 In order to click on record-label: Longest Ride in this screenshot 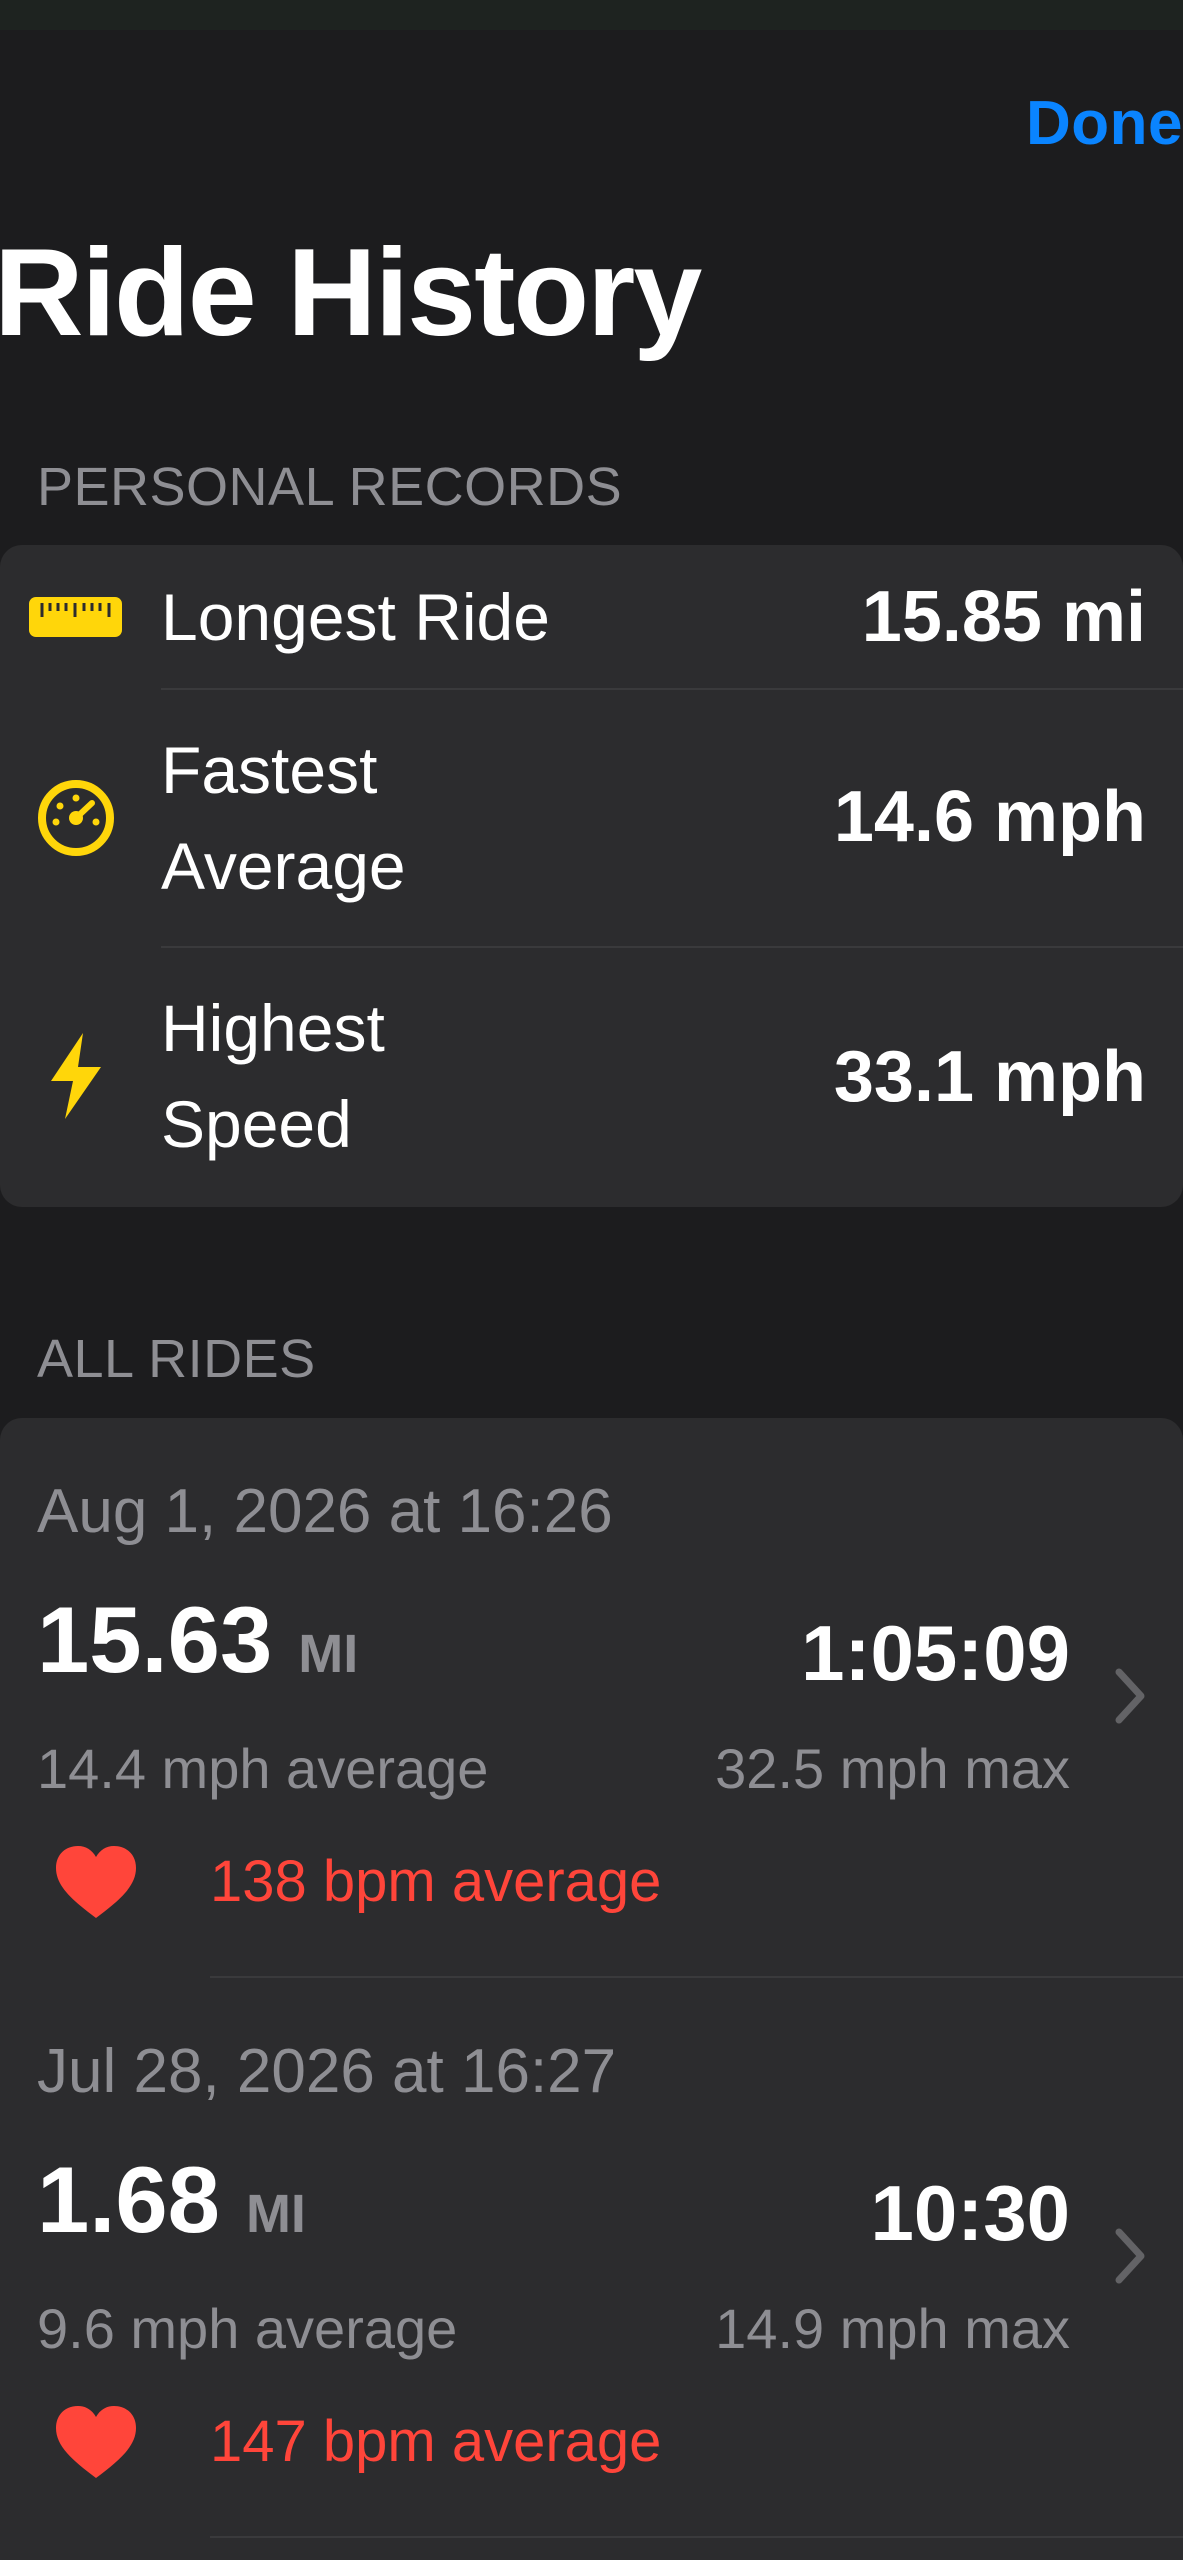, I will do `click(355, 617)`.